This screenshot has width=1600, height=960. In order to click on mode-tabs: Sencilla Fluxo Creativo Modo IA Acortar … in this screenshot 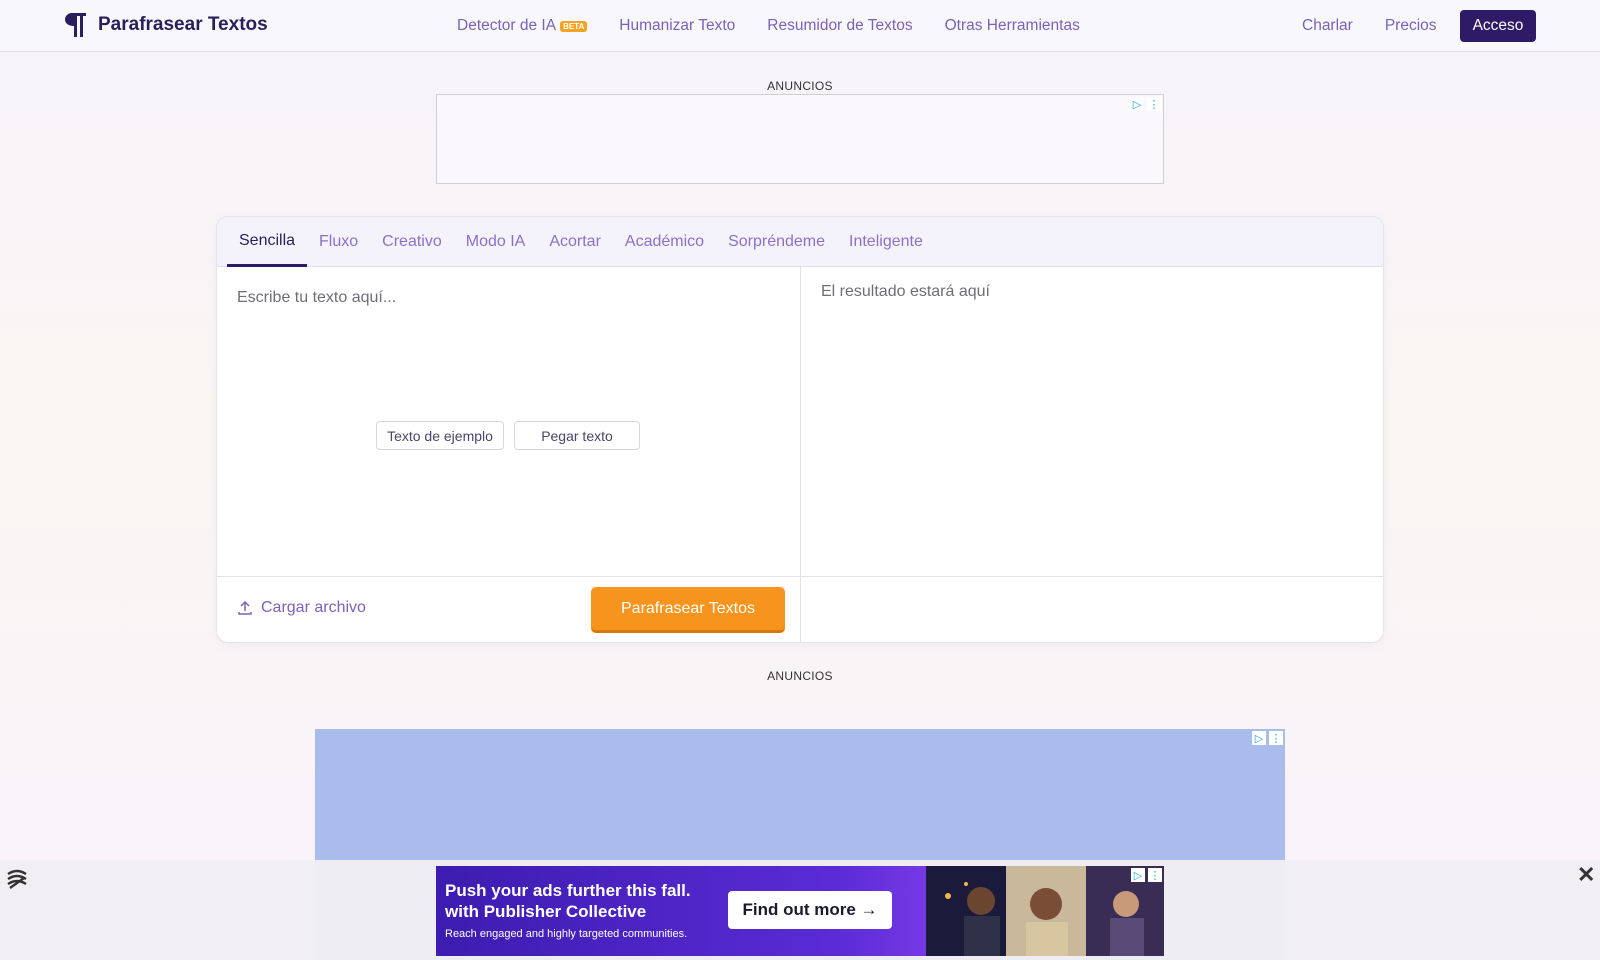, I will do `click(800, 242)`.